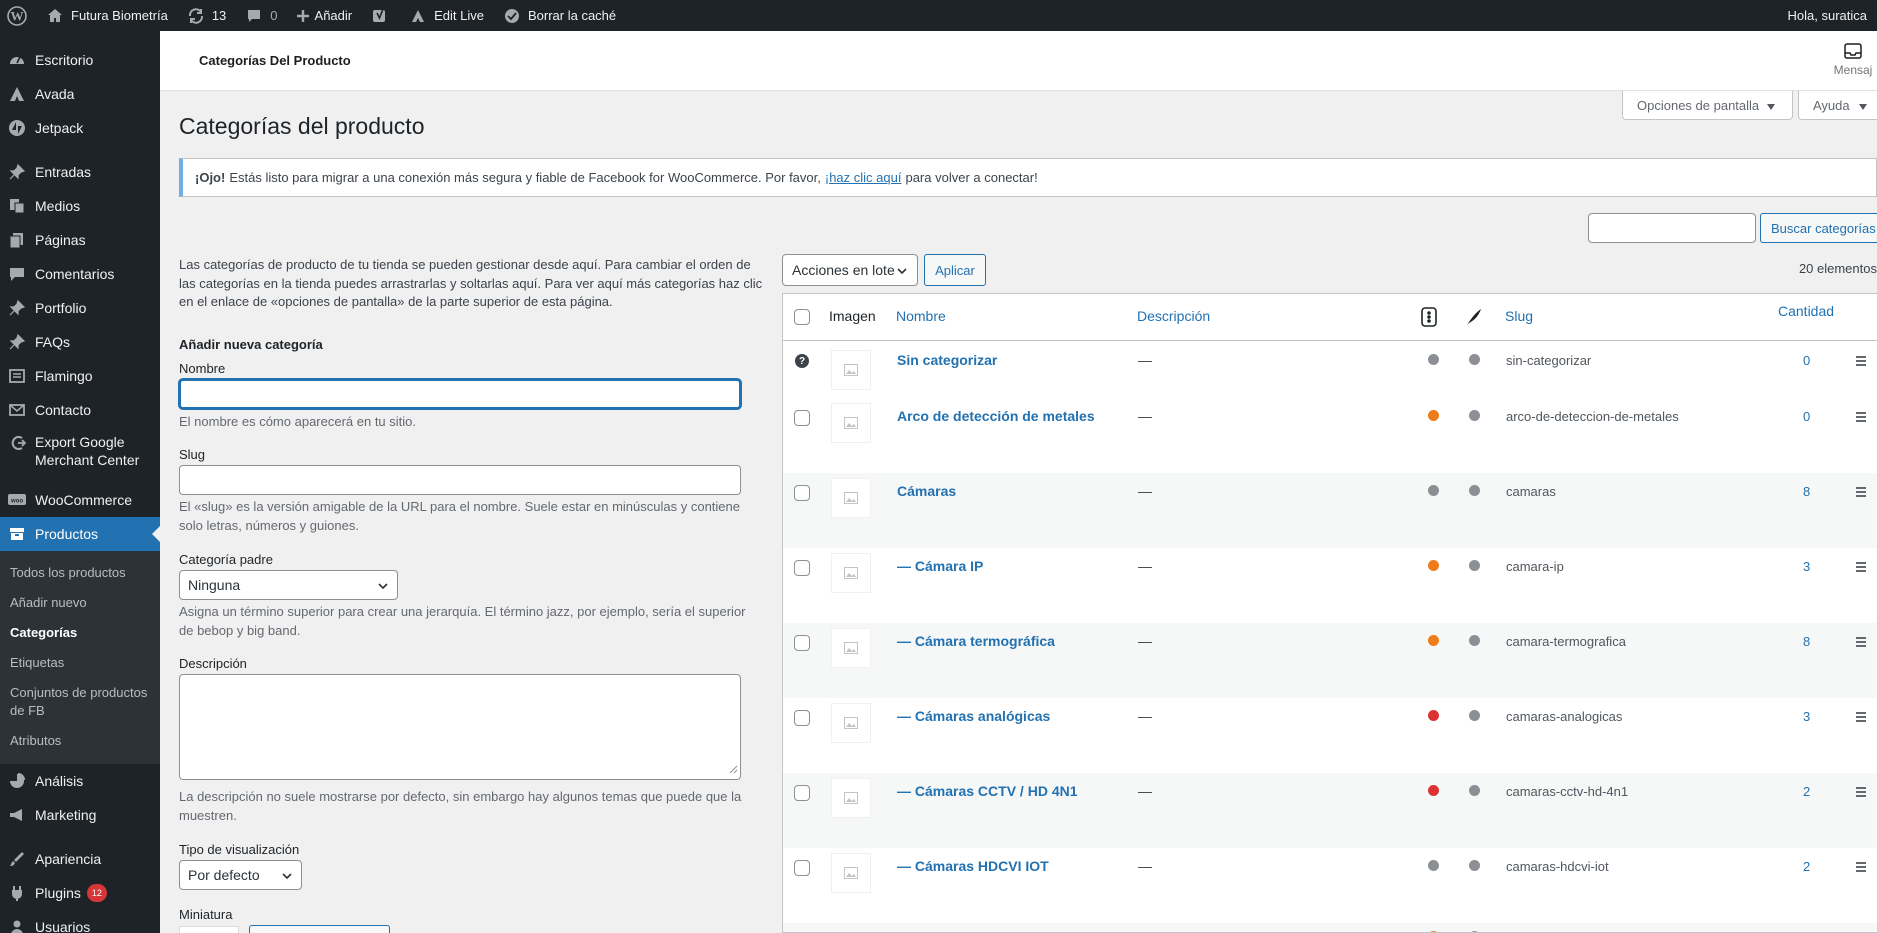 This screenshot has width=1877, height=933. I want to click on thumbnail-placeholder-icon, so click(851, 723).